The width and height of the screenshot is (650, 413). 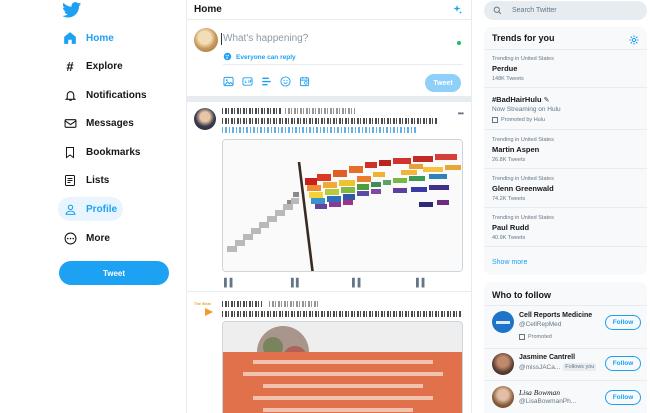 I want to click on promoted-row: Promoted by Hulu, so click(x=518, y=120).